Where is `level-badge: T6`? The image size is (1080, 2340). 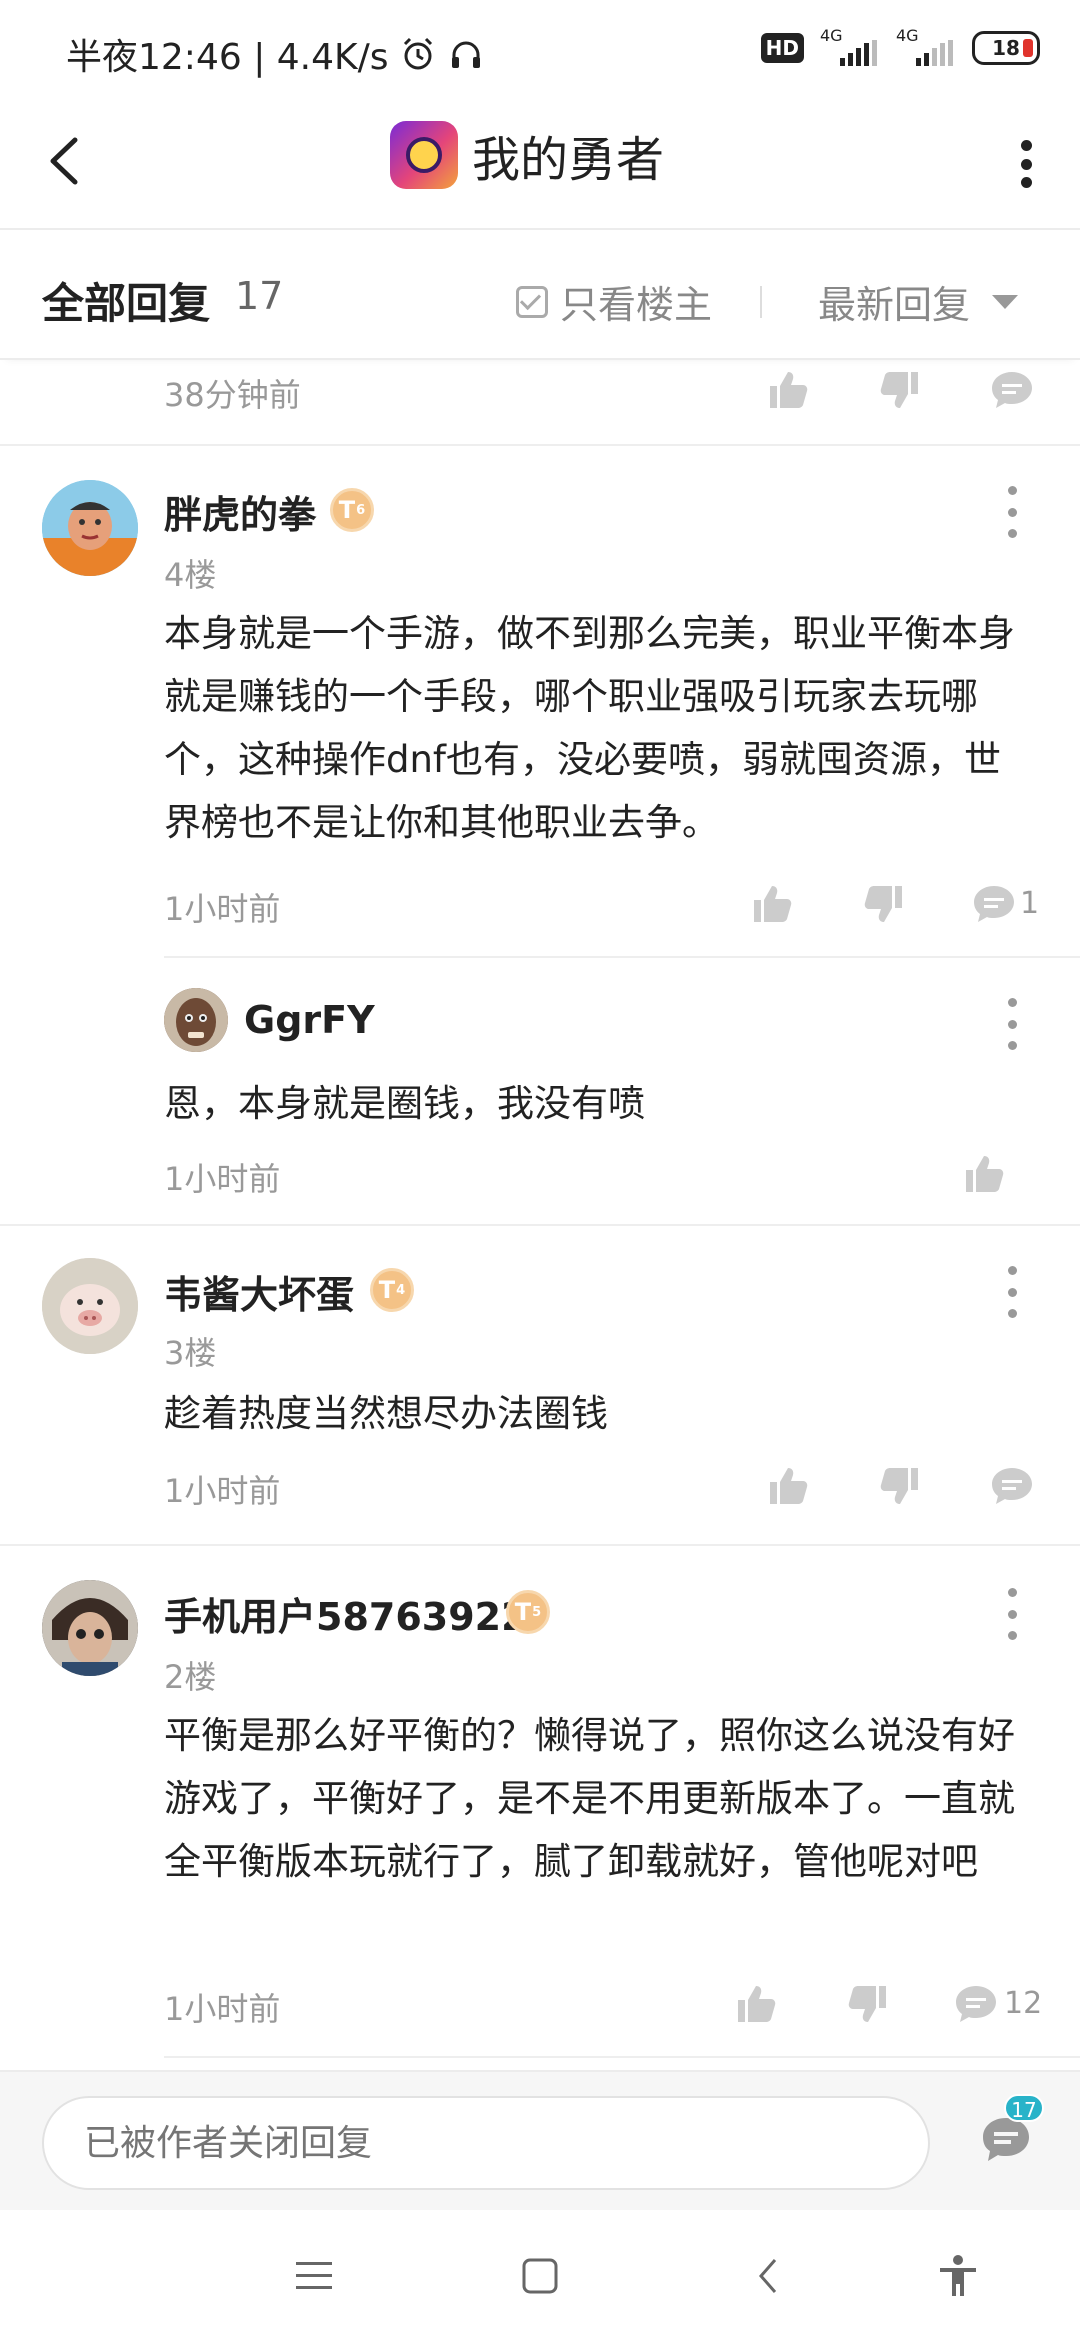 level-badge: T6 is located at coordinates (352, 510).